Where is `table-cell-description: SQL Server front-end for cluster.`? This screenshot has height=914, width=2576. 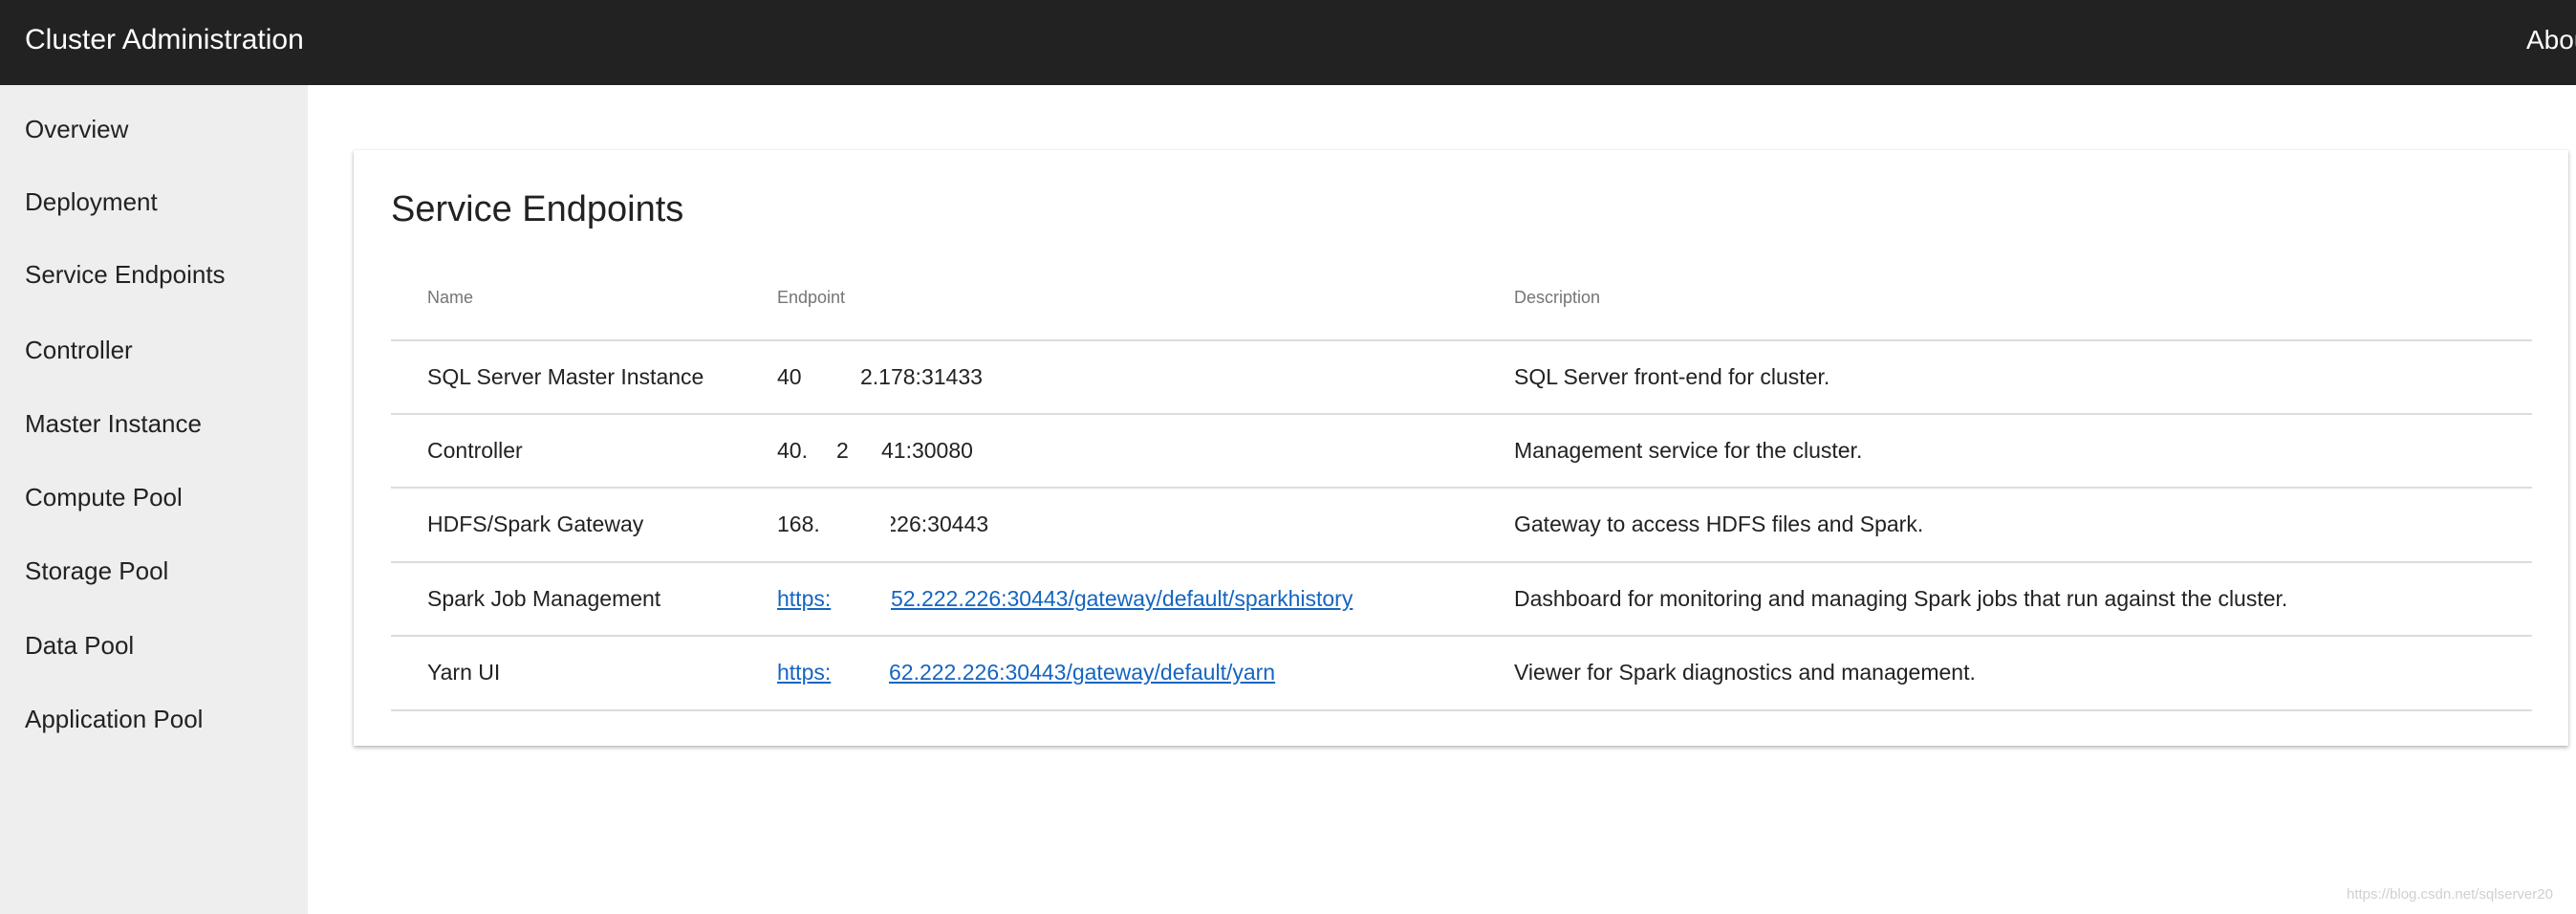 table-cell-description: SQL Server front-end for cluster. is located at coordinates (1672, 376).